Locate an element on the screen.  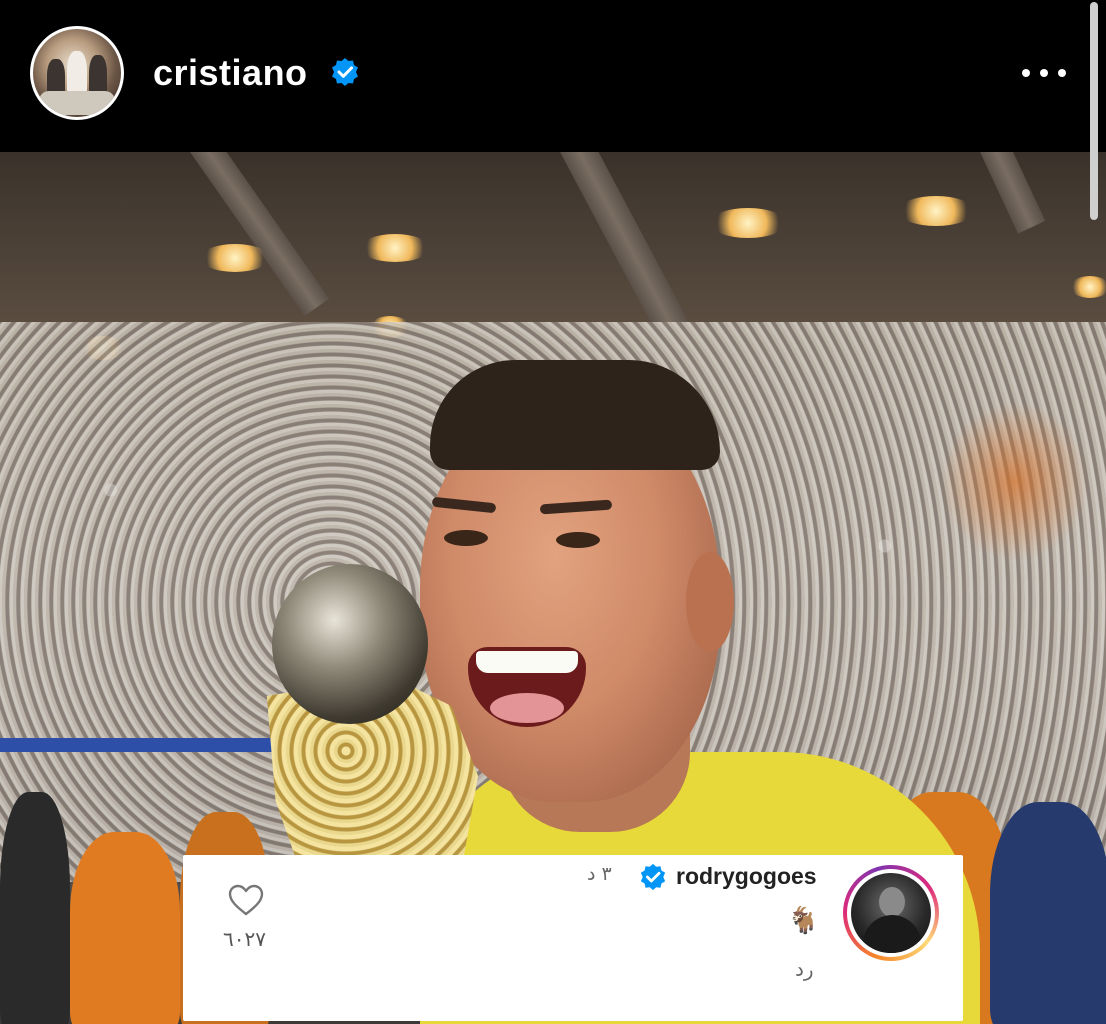
scrollbar is located at coordinates (1094, 111).